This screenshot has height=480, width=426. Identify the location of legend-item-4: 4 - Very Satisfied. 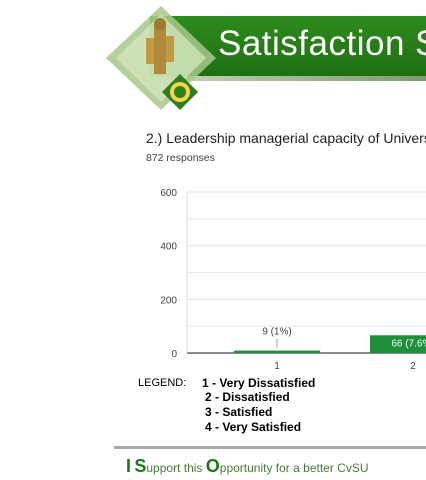
(253, 427).